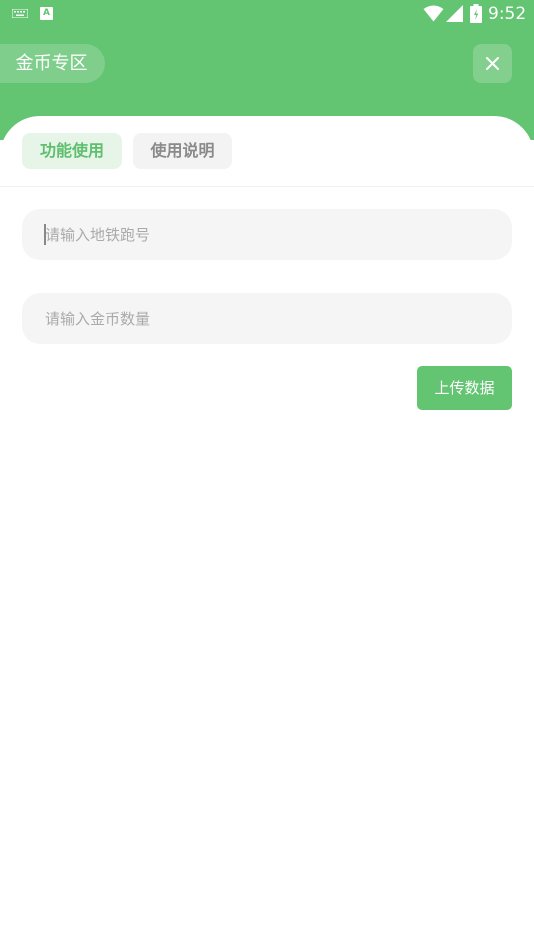 The image size is (534, 950). I want to click on status-time: 9:52, so click(507, 14).